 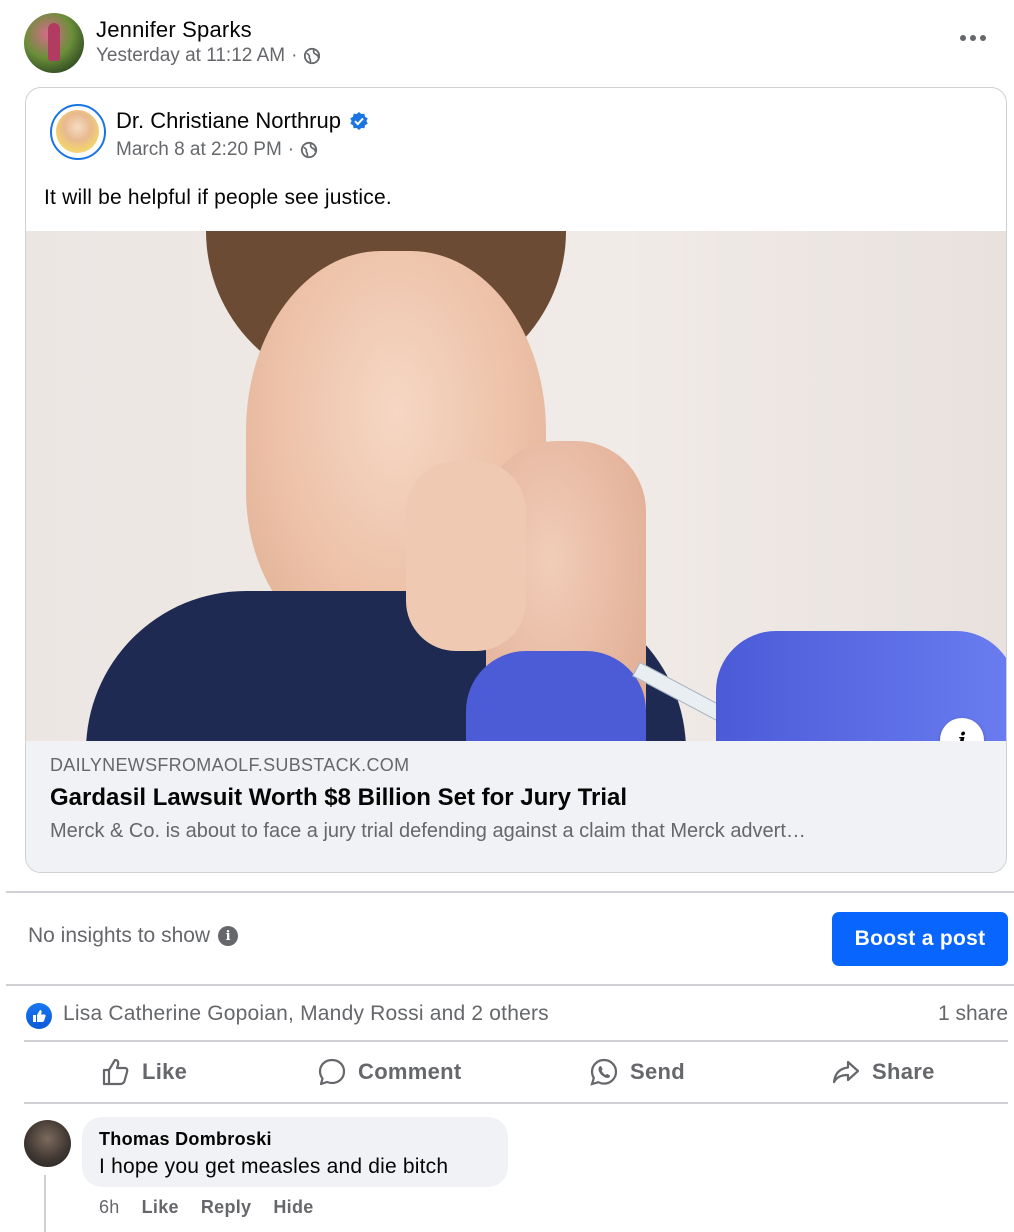 What do you see at coordinates (657, 1071) in the screenshot?
I see `send-label: Send` at bounding box center [657, 1071].